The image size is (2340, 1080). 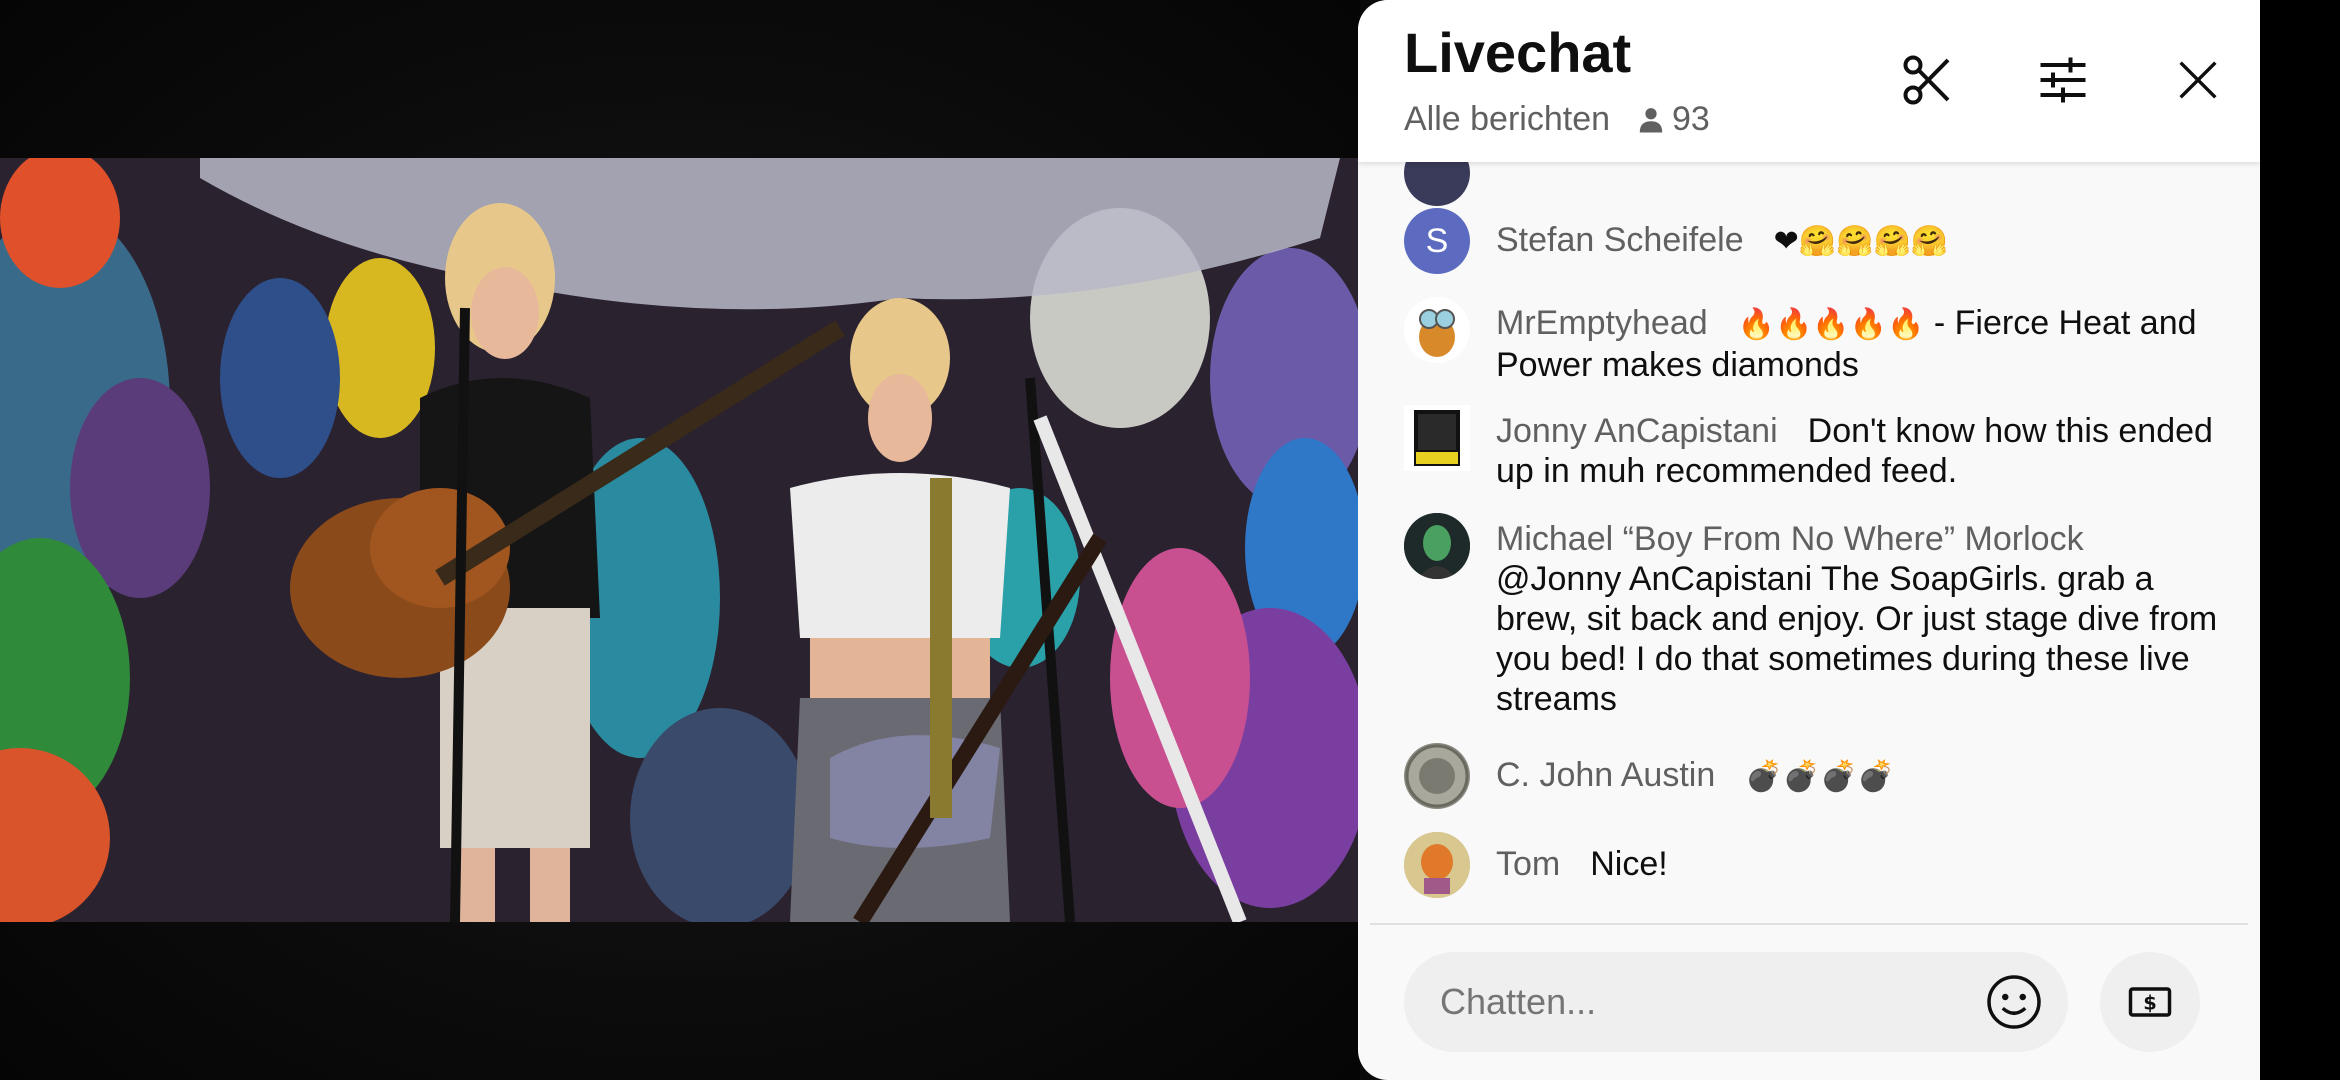 What do you see at coordinates (1637, 431) in the screenshot?
I see `message-author: Jonny AnCapistani` at bounding box center [1637, 431].